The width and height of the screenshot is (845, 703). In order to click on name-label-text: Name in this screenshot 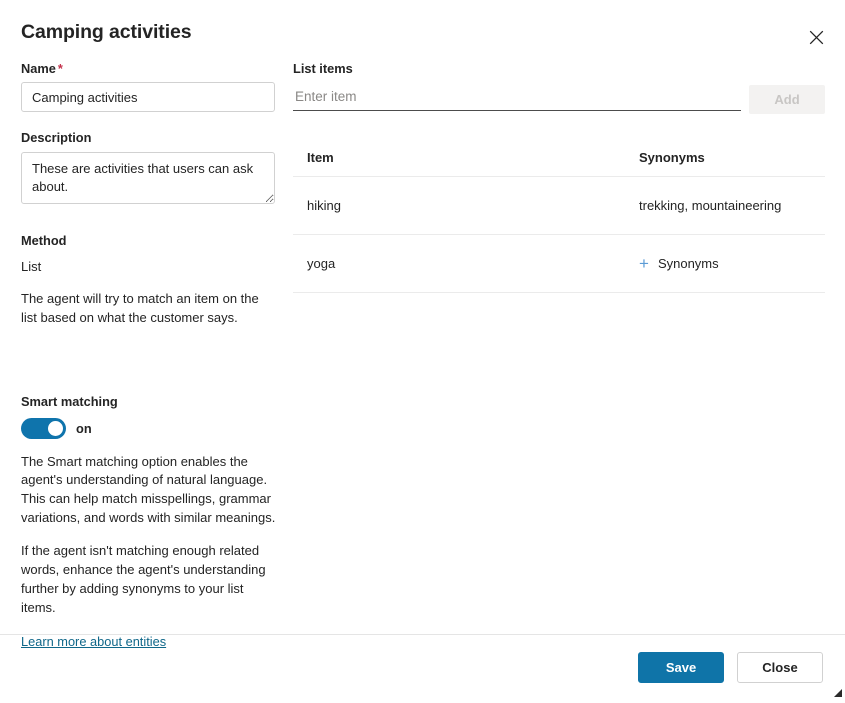, I will do `click(38, 68)`.